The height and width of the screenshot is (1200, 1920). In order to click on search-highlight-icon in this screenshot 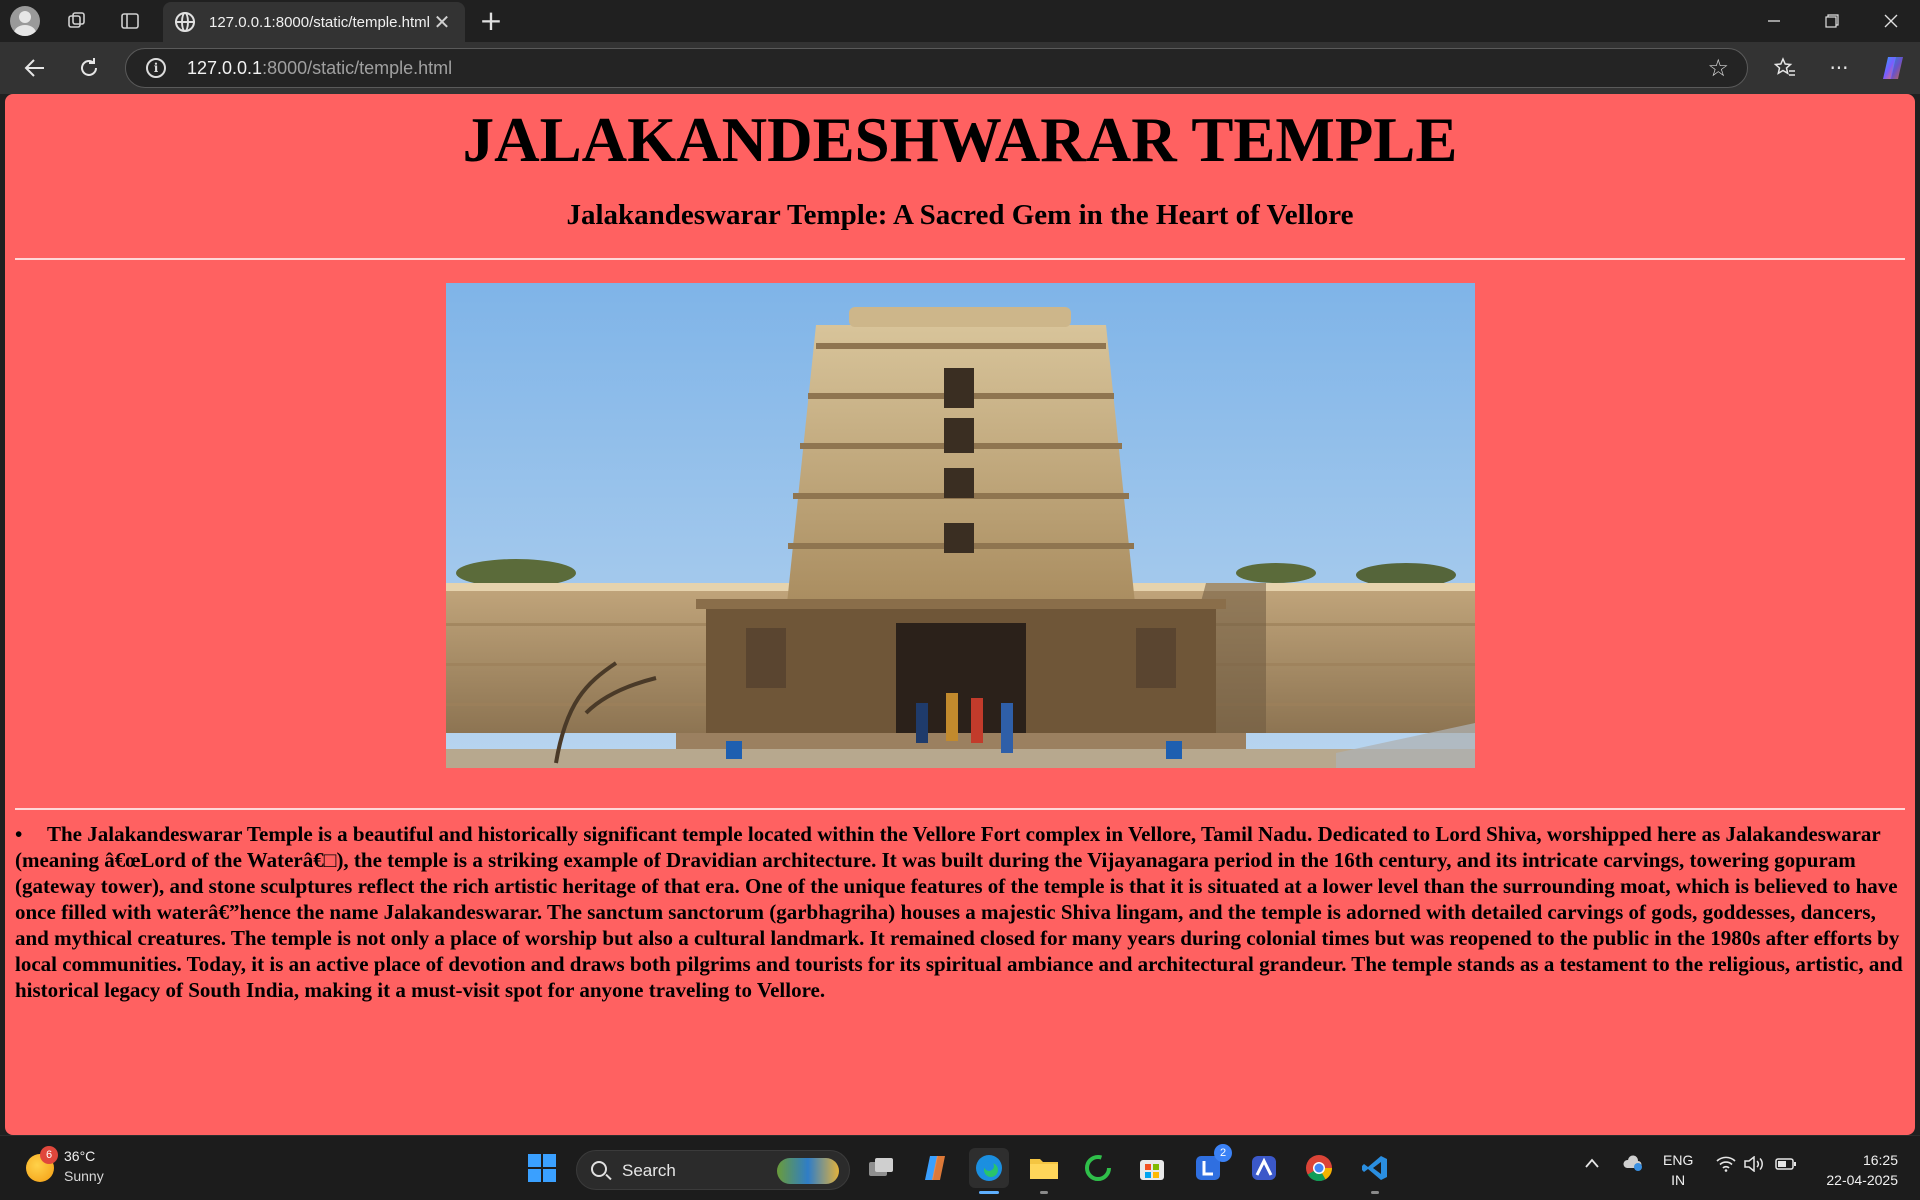, I will do `click(808, 1171)`.